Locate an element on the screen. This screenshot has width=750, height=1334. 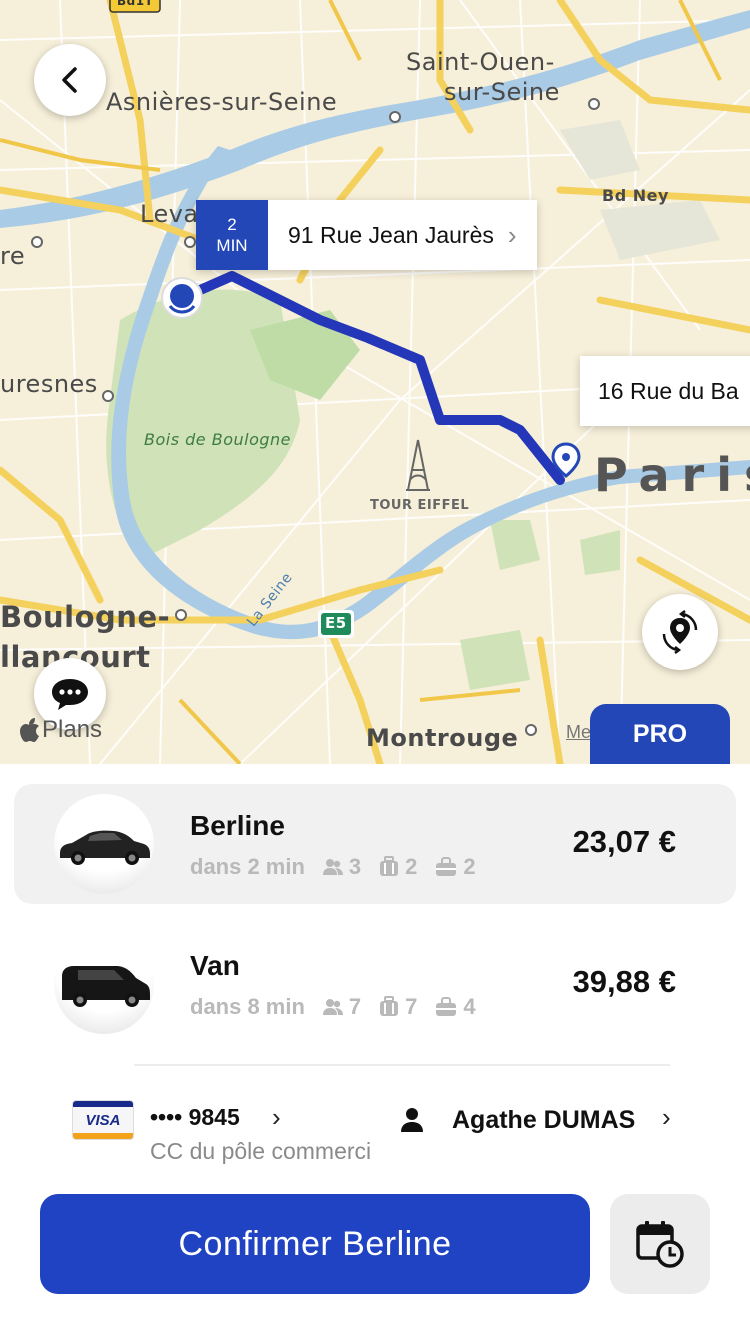
vehicle-eta: dans 2 min is located at coordinates (247, 866).